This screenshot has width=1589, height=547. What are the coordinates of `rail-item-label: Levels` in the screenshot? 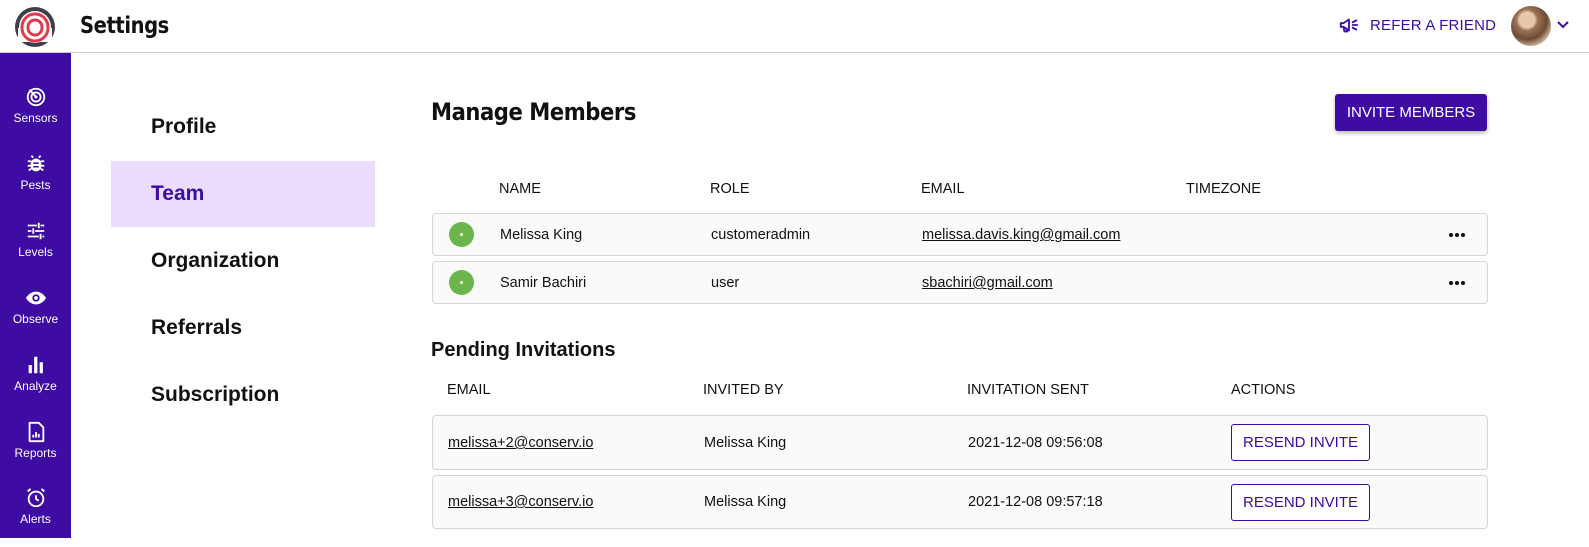 It's located at (35, 252).